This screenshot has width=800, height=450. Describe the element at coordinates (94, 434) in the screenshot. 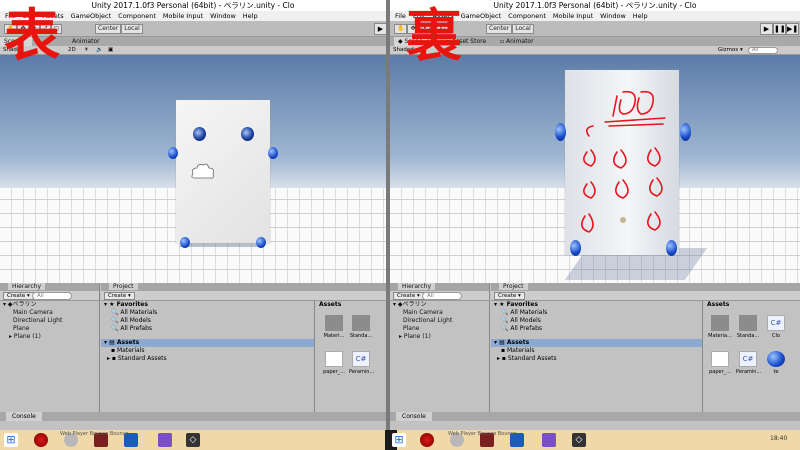

I see `taskbar-caption-left: Web Player Bounce Bounce` at that location.